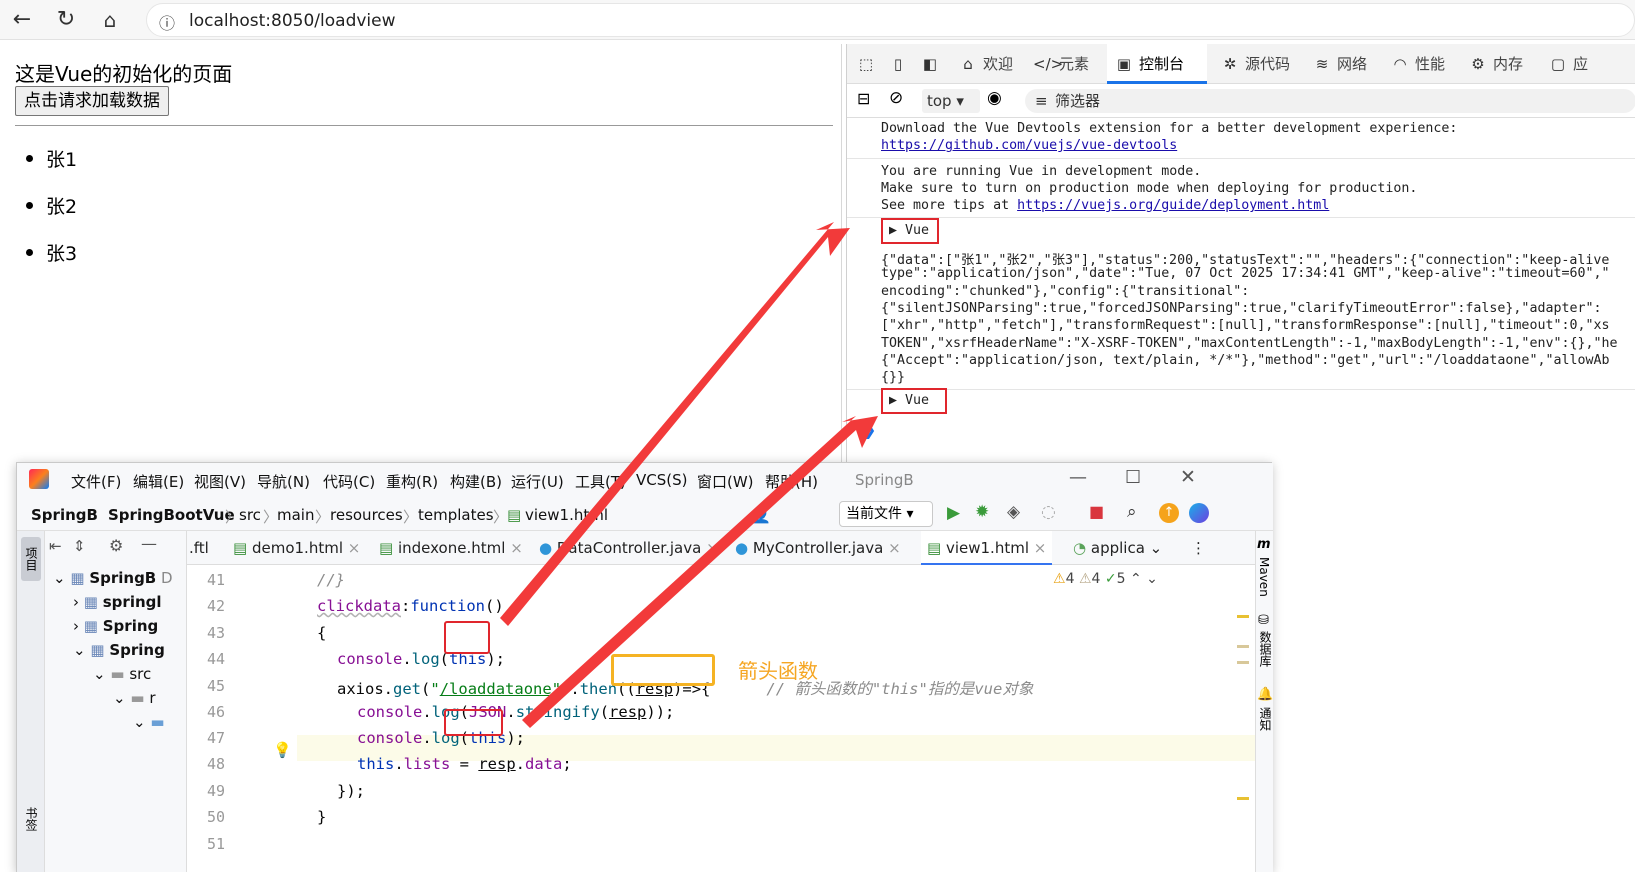  Describe the element at coordinates (171, 515) in the screenshot. I see `breadcrumb-item: SpringBootVue` at that location.